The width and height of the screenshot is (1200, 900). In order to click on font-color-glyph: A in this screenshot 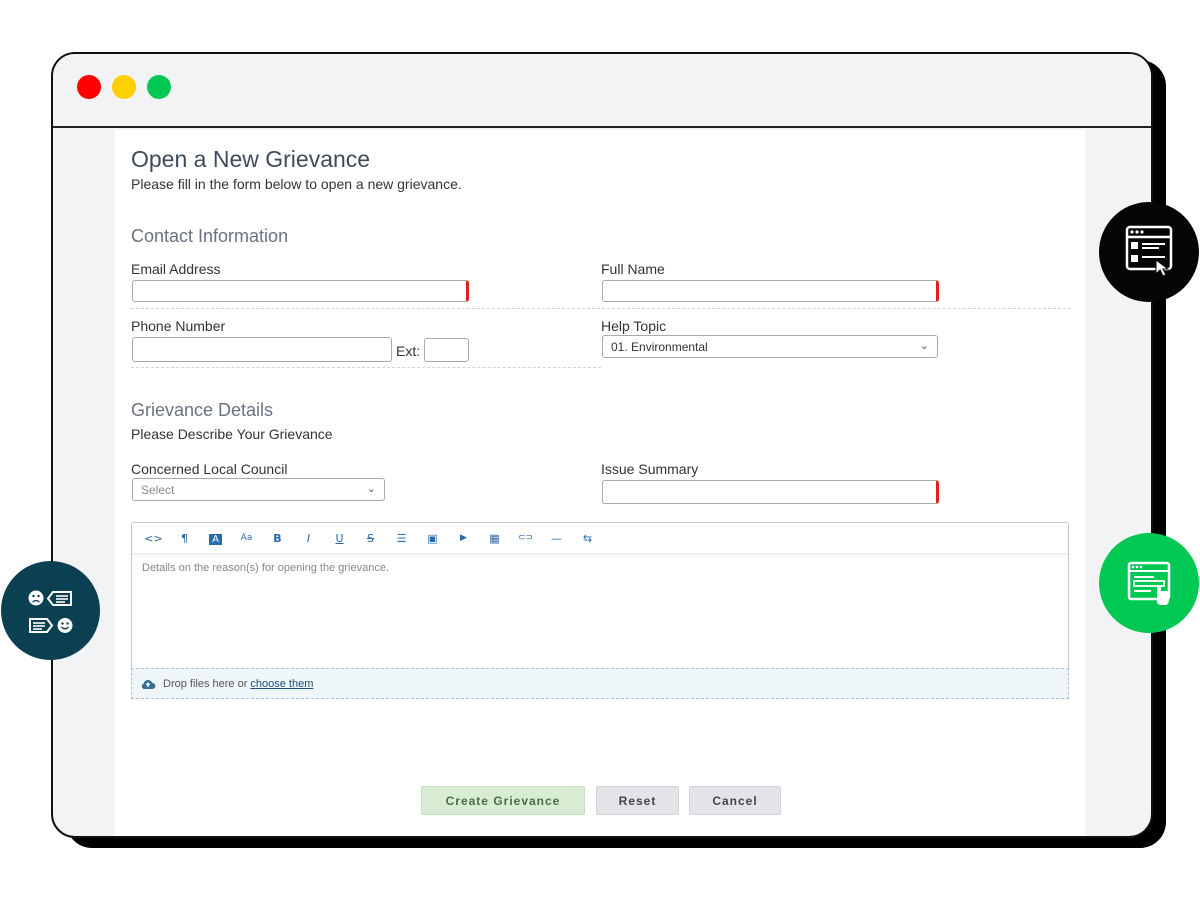, I will do `click(215, 539)`.